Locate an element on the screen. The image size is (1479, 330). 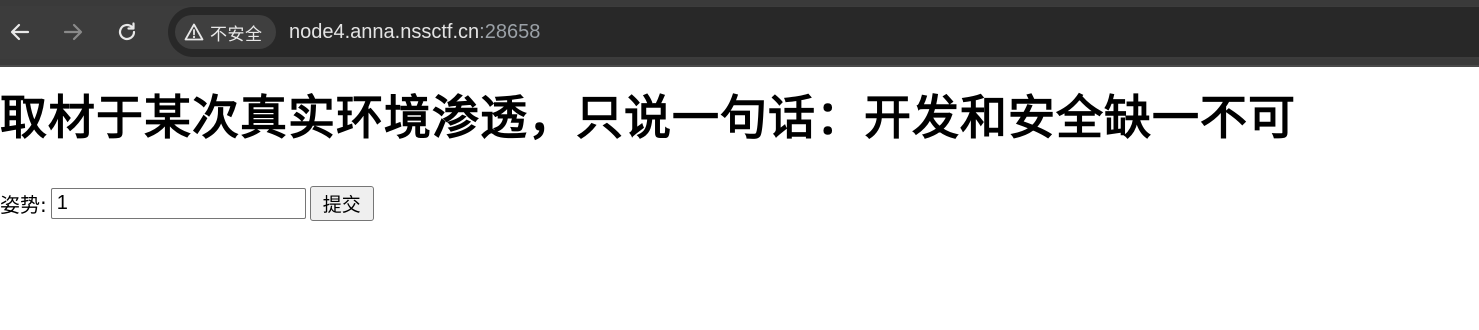
forward-button is located at coordinates (73, 32).